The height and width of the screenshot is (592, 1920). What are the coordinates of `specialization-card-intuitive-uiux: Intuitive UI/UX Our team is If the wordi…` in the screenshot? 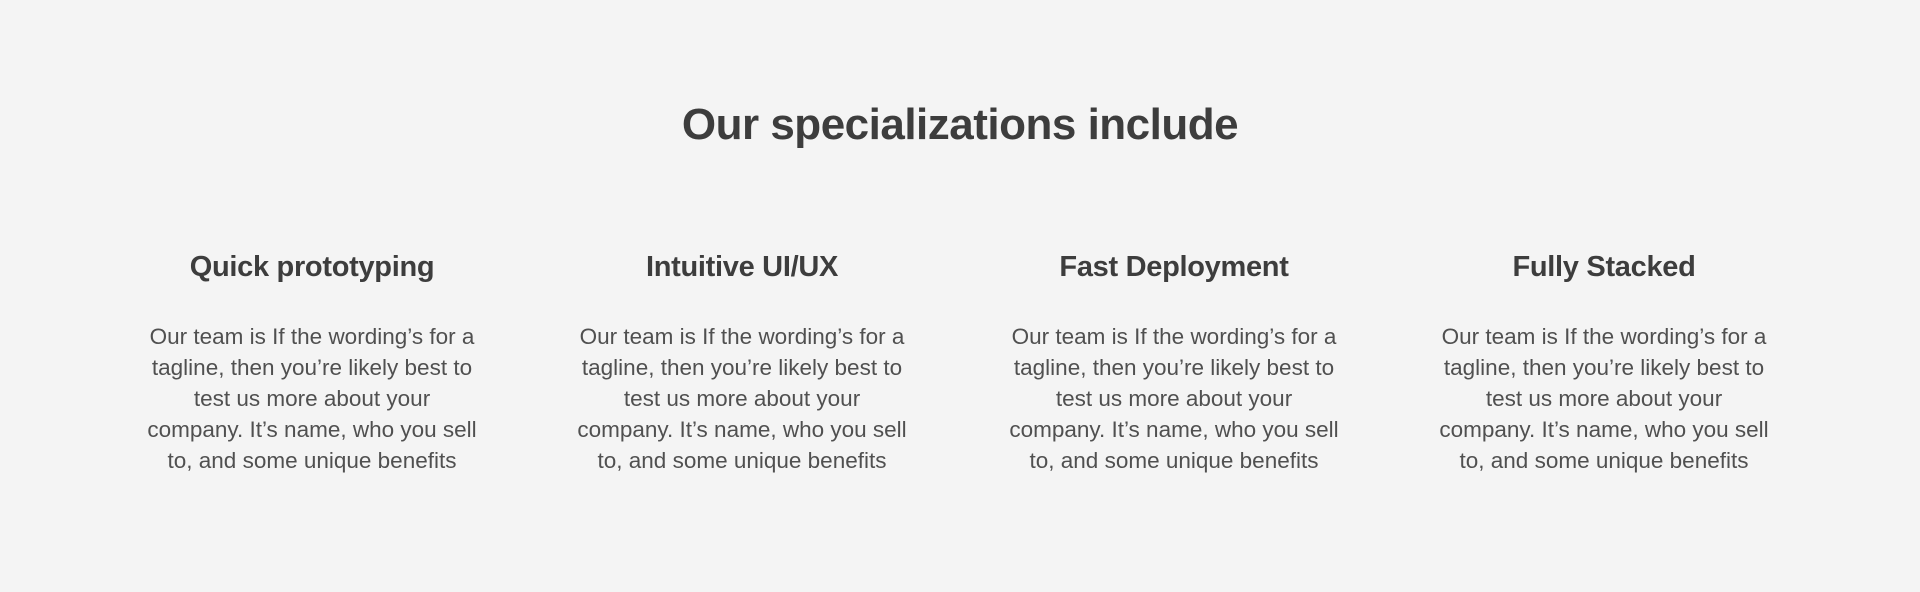 It's located at (742, 362).